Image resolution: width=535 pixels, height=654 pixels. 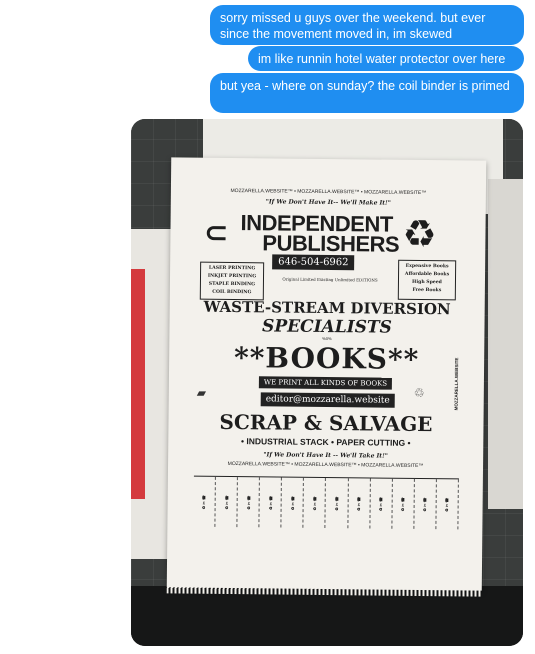 I want to click on recycle-bin-icon: ♲, so click(x=419, y=393).